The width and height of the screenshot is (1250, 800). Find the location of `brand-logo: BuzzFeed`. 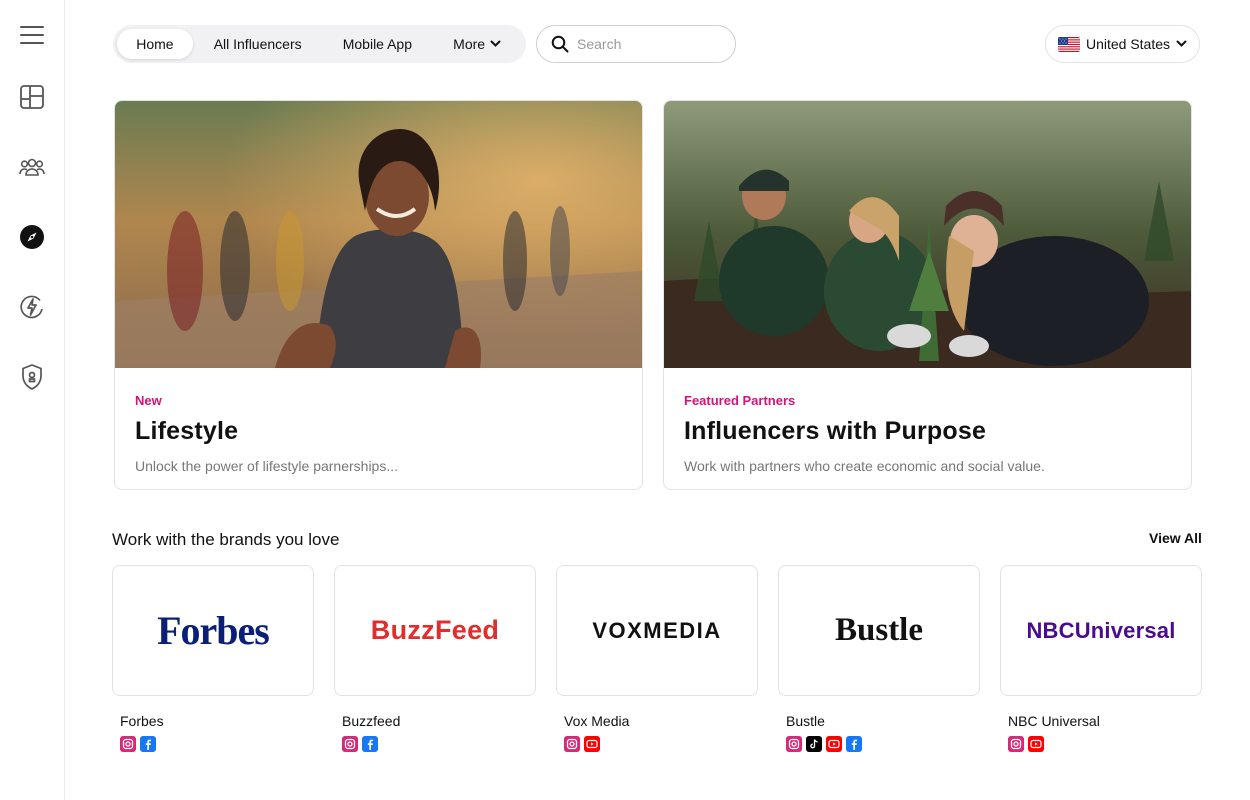

brand-logo: BuzzFeed is located at coordinates (435, 630).